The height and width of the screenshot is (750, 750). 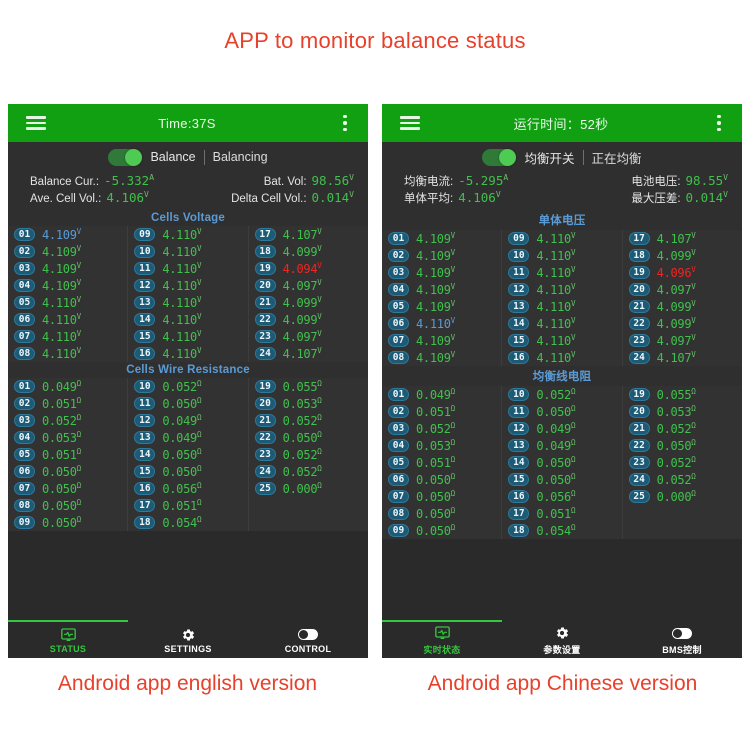 I want to click on table-row: 01 4.109V, so click(x=67, y=234).